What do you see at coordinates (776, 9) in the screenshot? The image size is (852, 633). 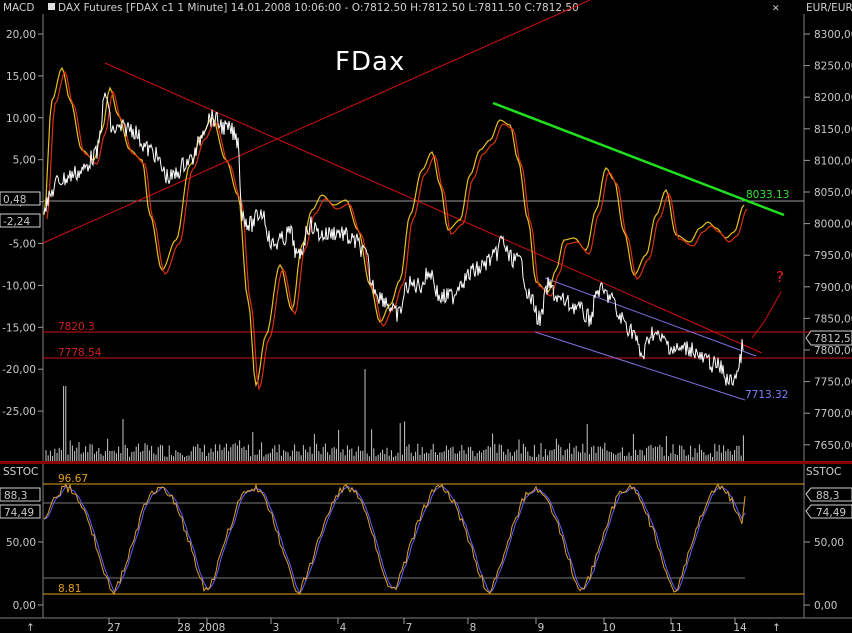 I see `close-icon: ✕` at bounding box center [776, 9].